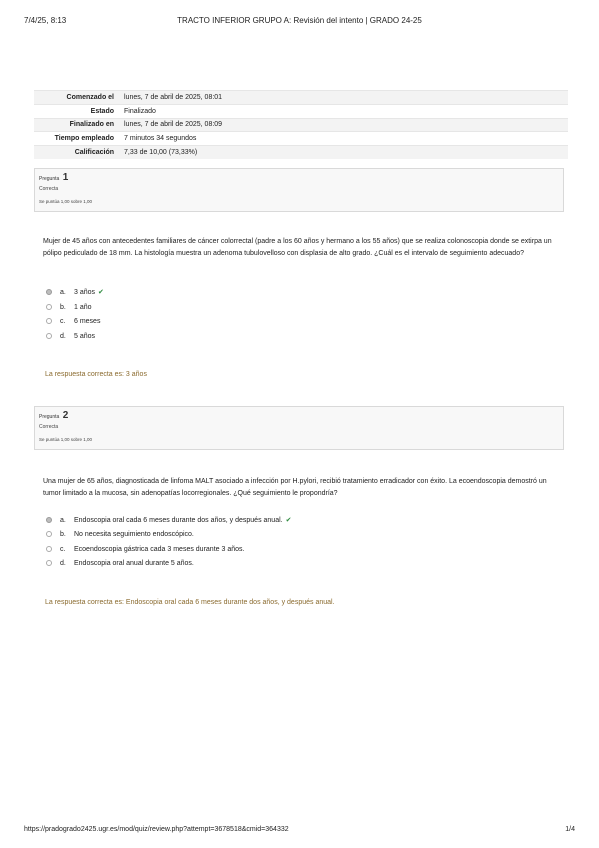 The image size is (599, 848). Describe the element at coordinates (77, 124) in the screenshot. I see `summary-label: Finalizado en` at that location.